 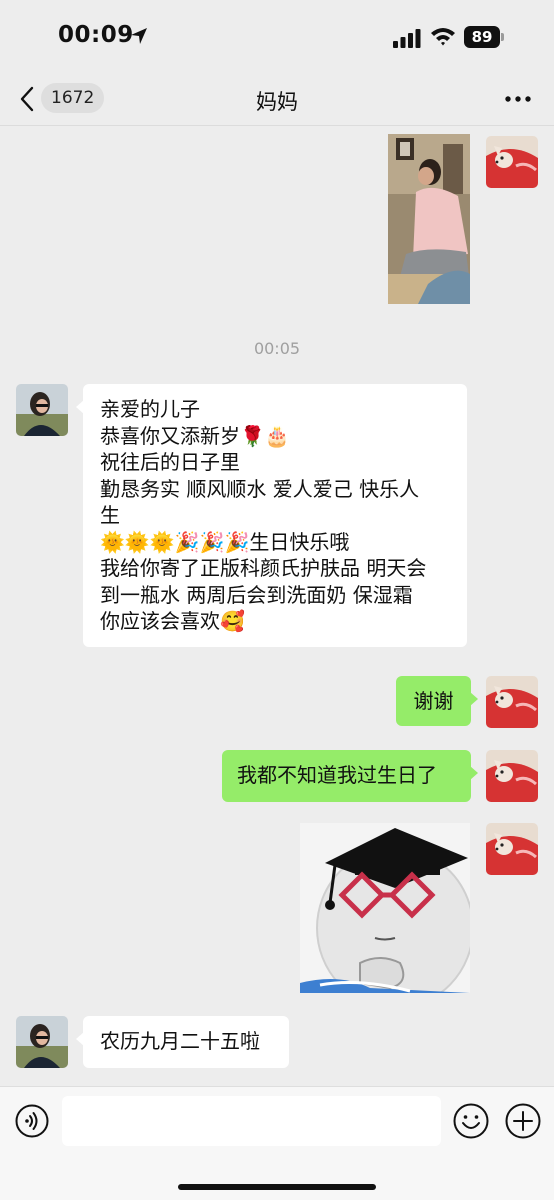 What do you see at coordinates (433, 701) in the screenshot?
I see `message-text: 谢谢` at bounding box center [433, 701].